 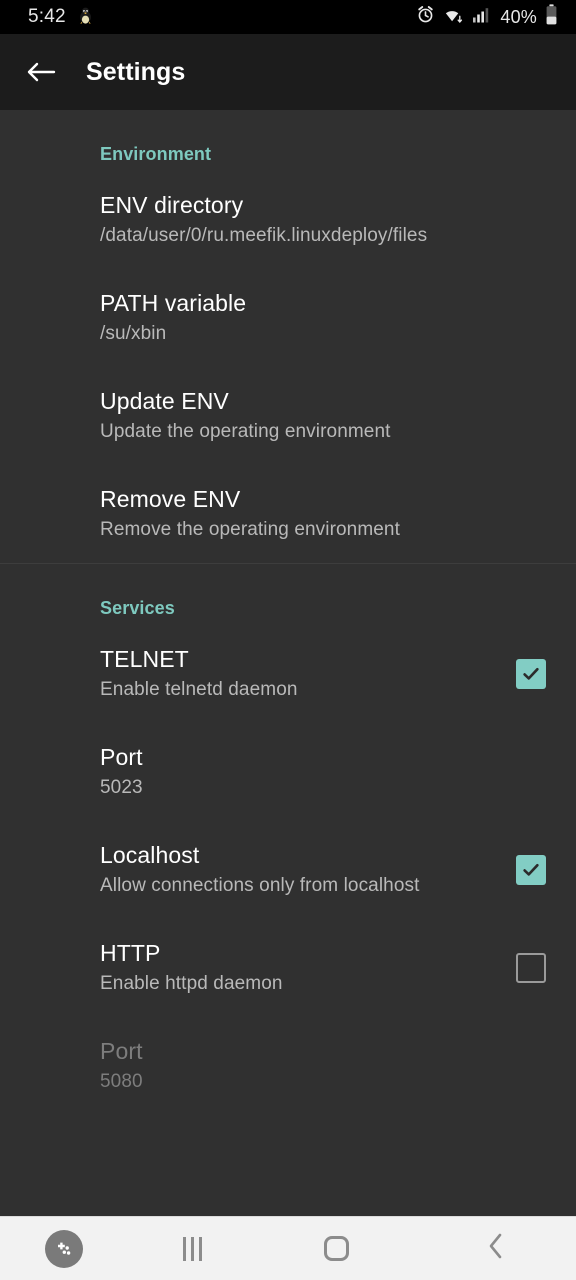 I want to click on recents-icon, so click(x=192, y=1248).